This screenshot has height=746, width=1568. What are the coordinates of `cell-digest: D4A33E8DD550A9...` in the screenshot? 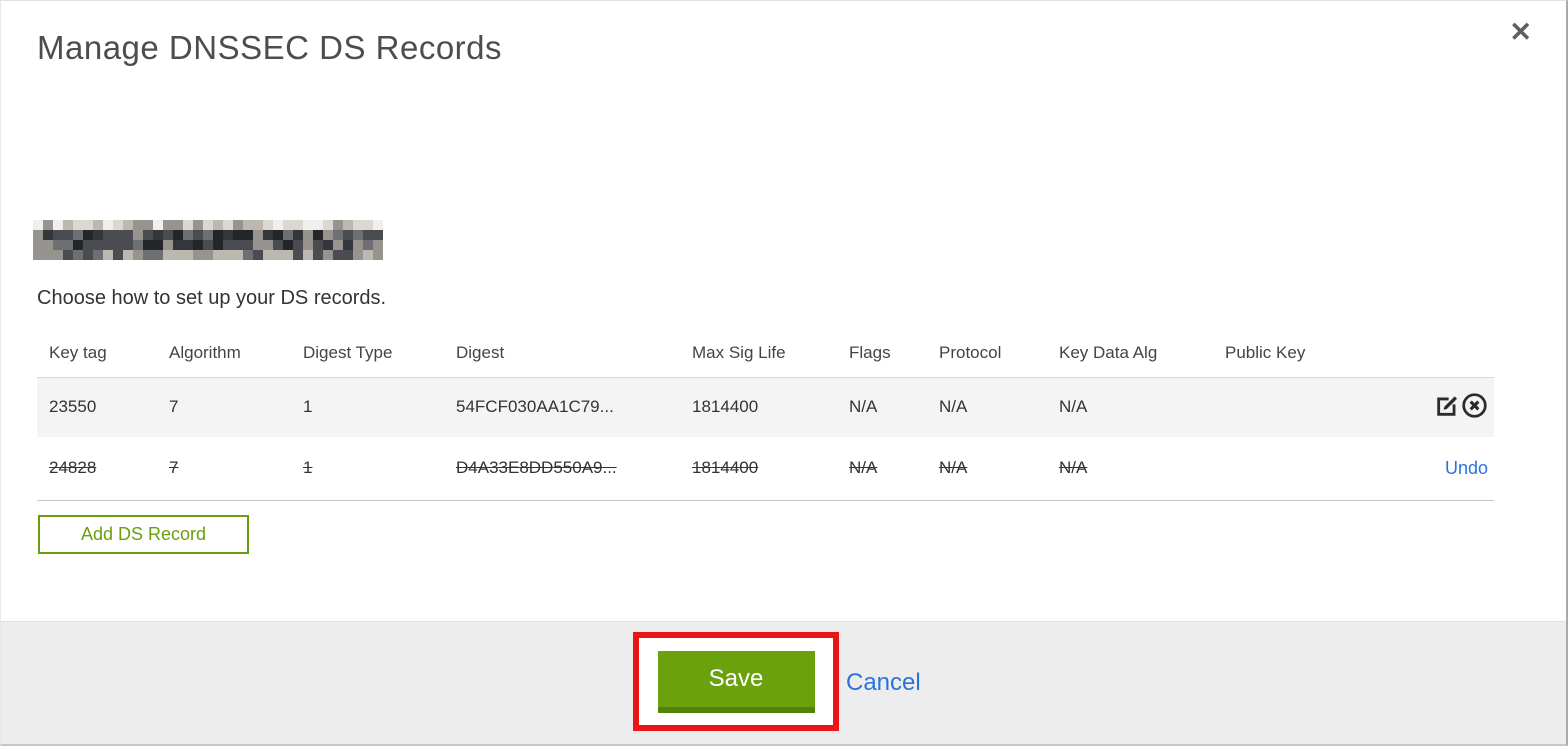 It's located at (562, 469).